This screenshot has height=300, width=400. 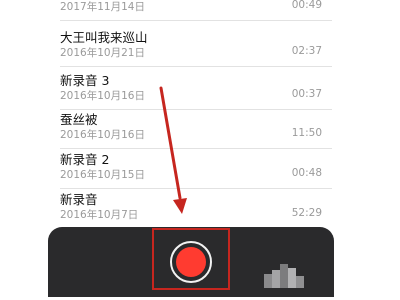 What do you see at coordinates (284, 276) in the screenshot?
I see `menu-icon` at bounding box center [284, 276].